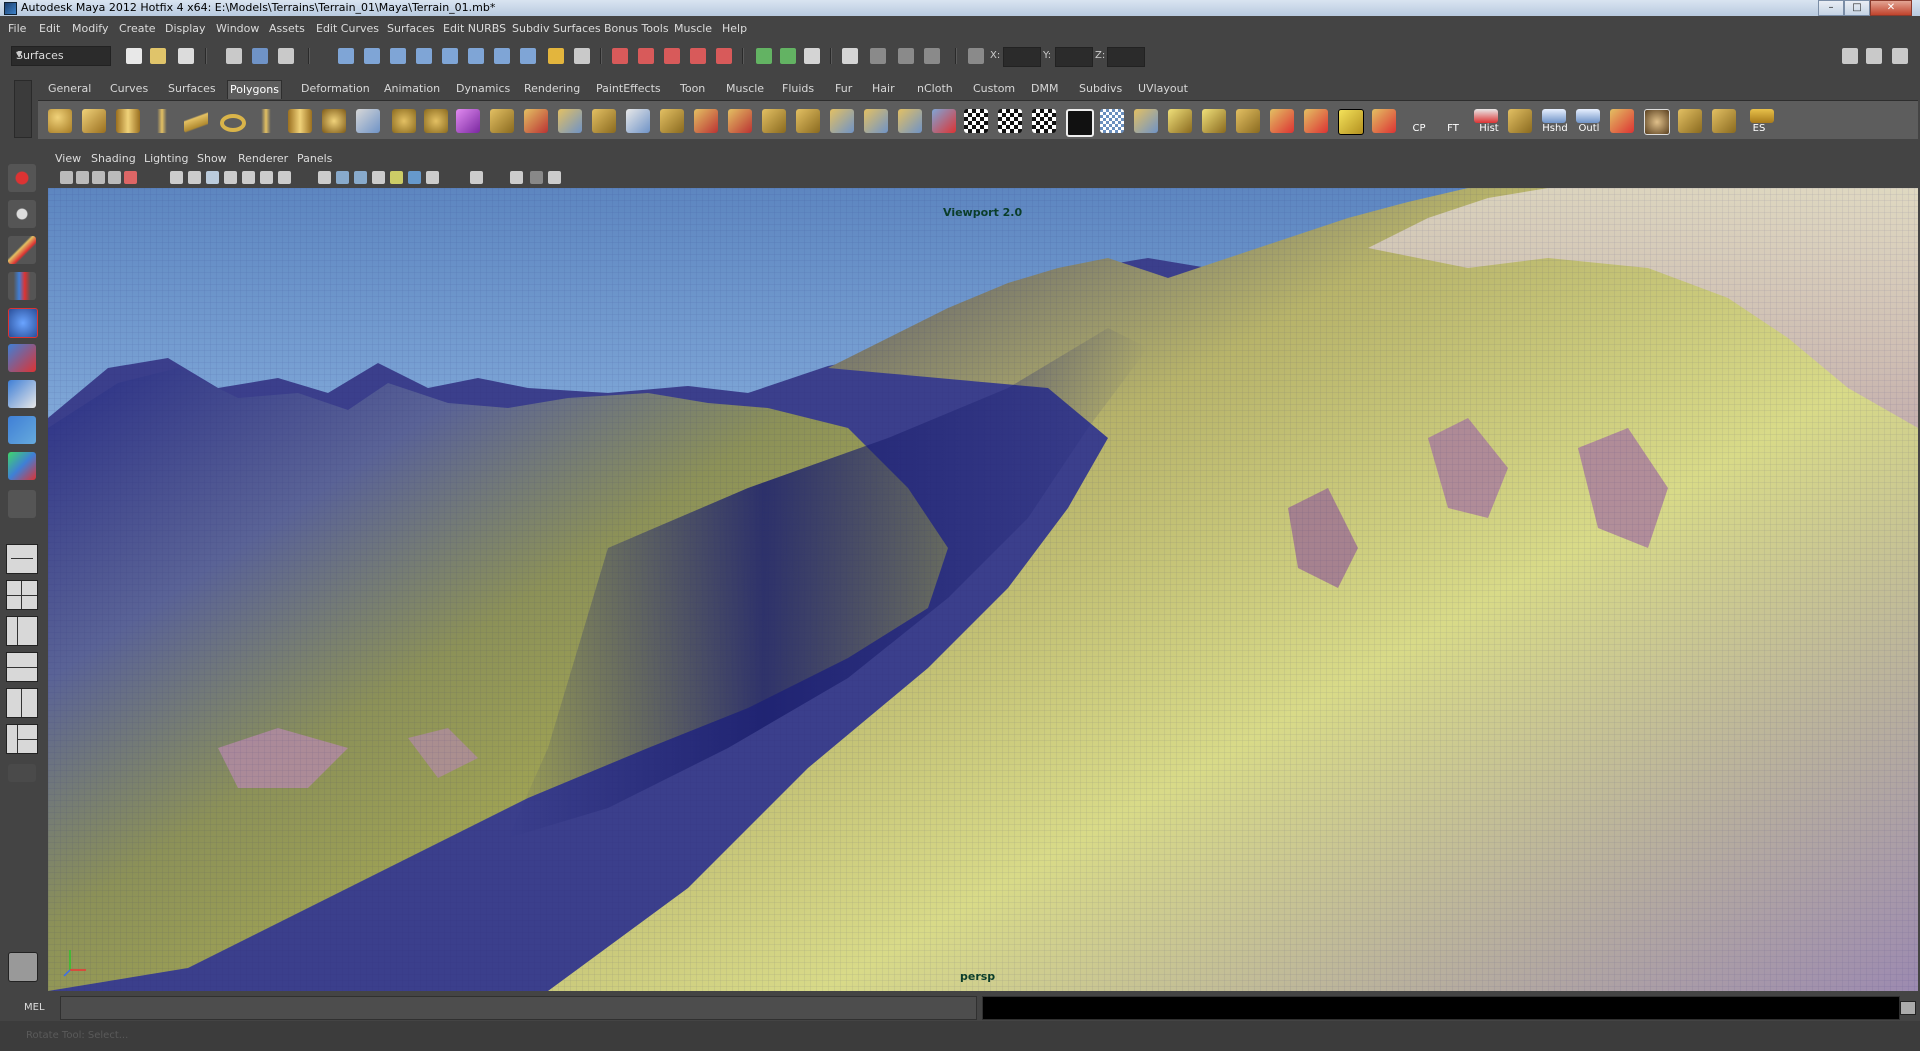 The width and height of the screenshot is (1920, 1051). I want to click on close-button: ✕, so click(1891, 8).